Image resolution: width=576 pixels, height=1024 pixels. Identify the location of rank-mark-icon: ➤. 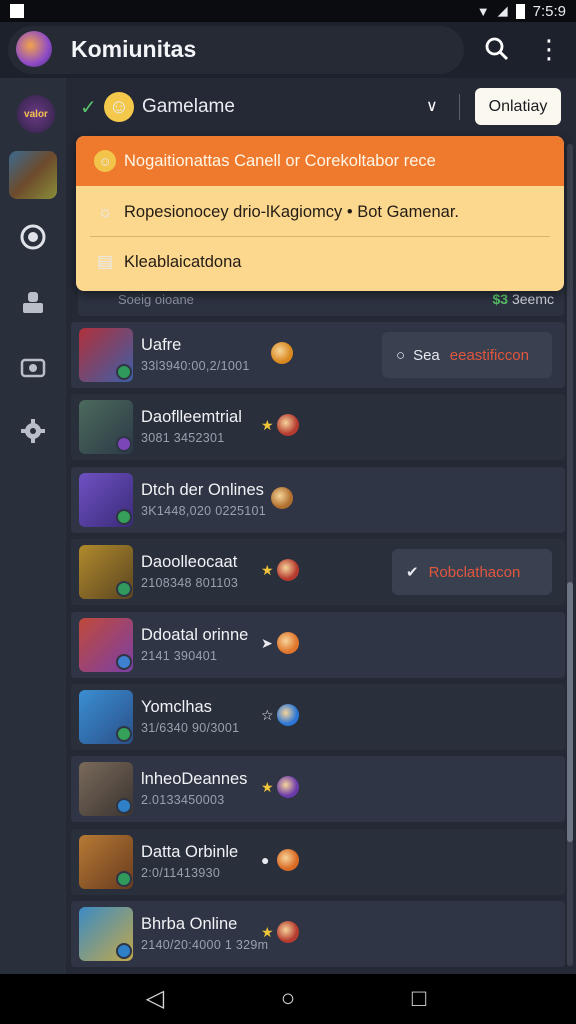
(267, 643).